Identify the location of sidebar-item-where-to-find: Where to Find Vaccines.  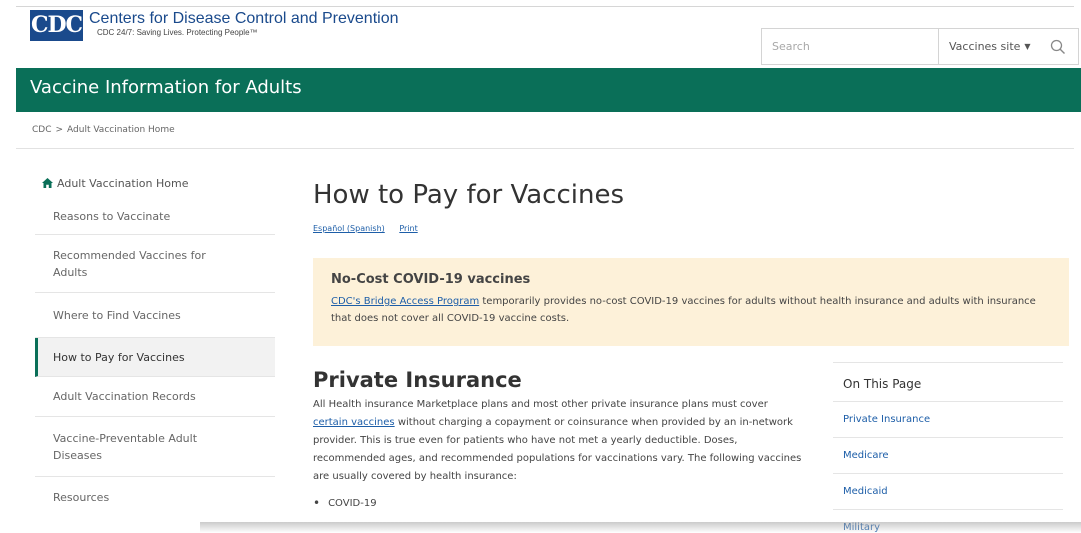
(155, 315).